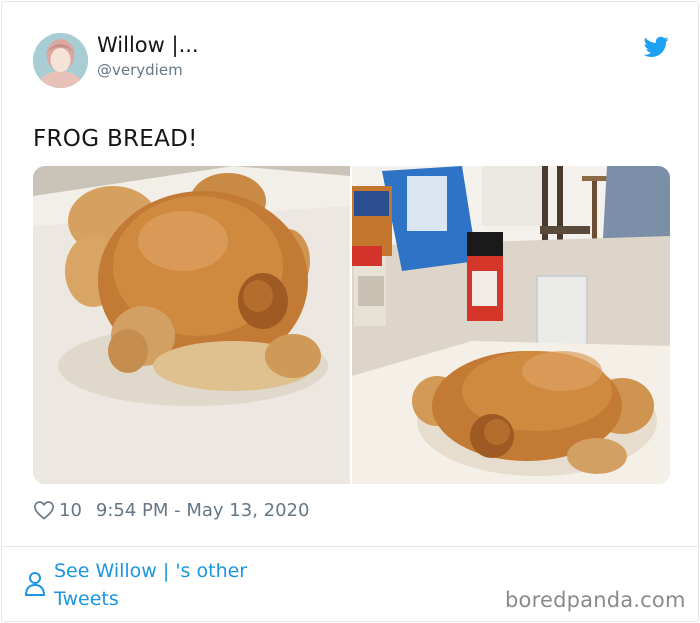 Image resolution: width=700 pixels, height=623 pixels. Describe the element at coordinates (350, 546) in the screenshot. I see `footer-divider` at that location.